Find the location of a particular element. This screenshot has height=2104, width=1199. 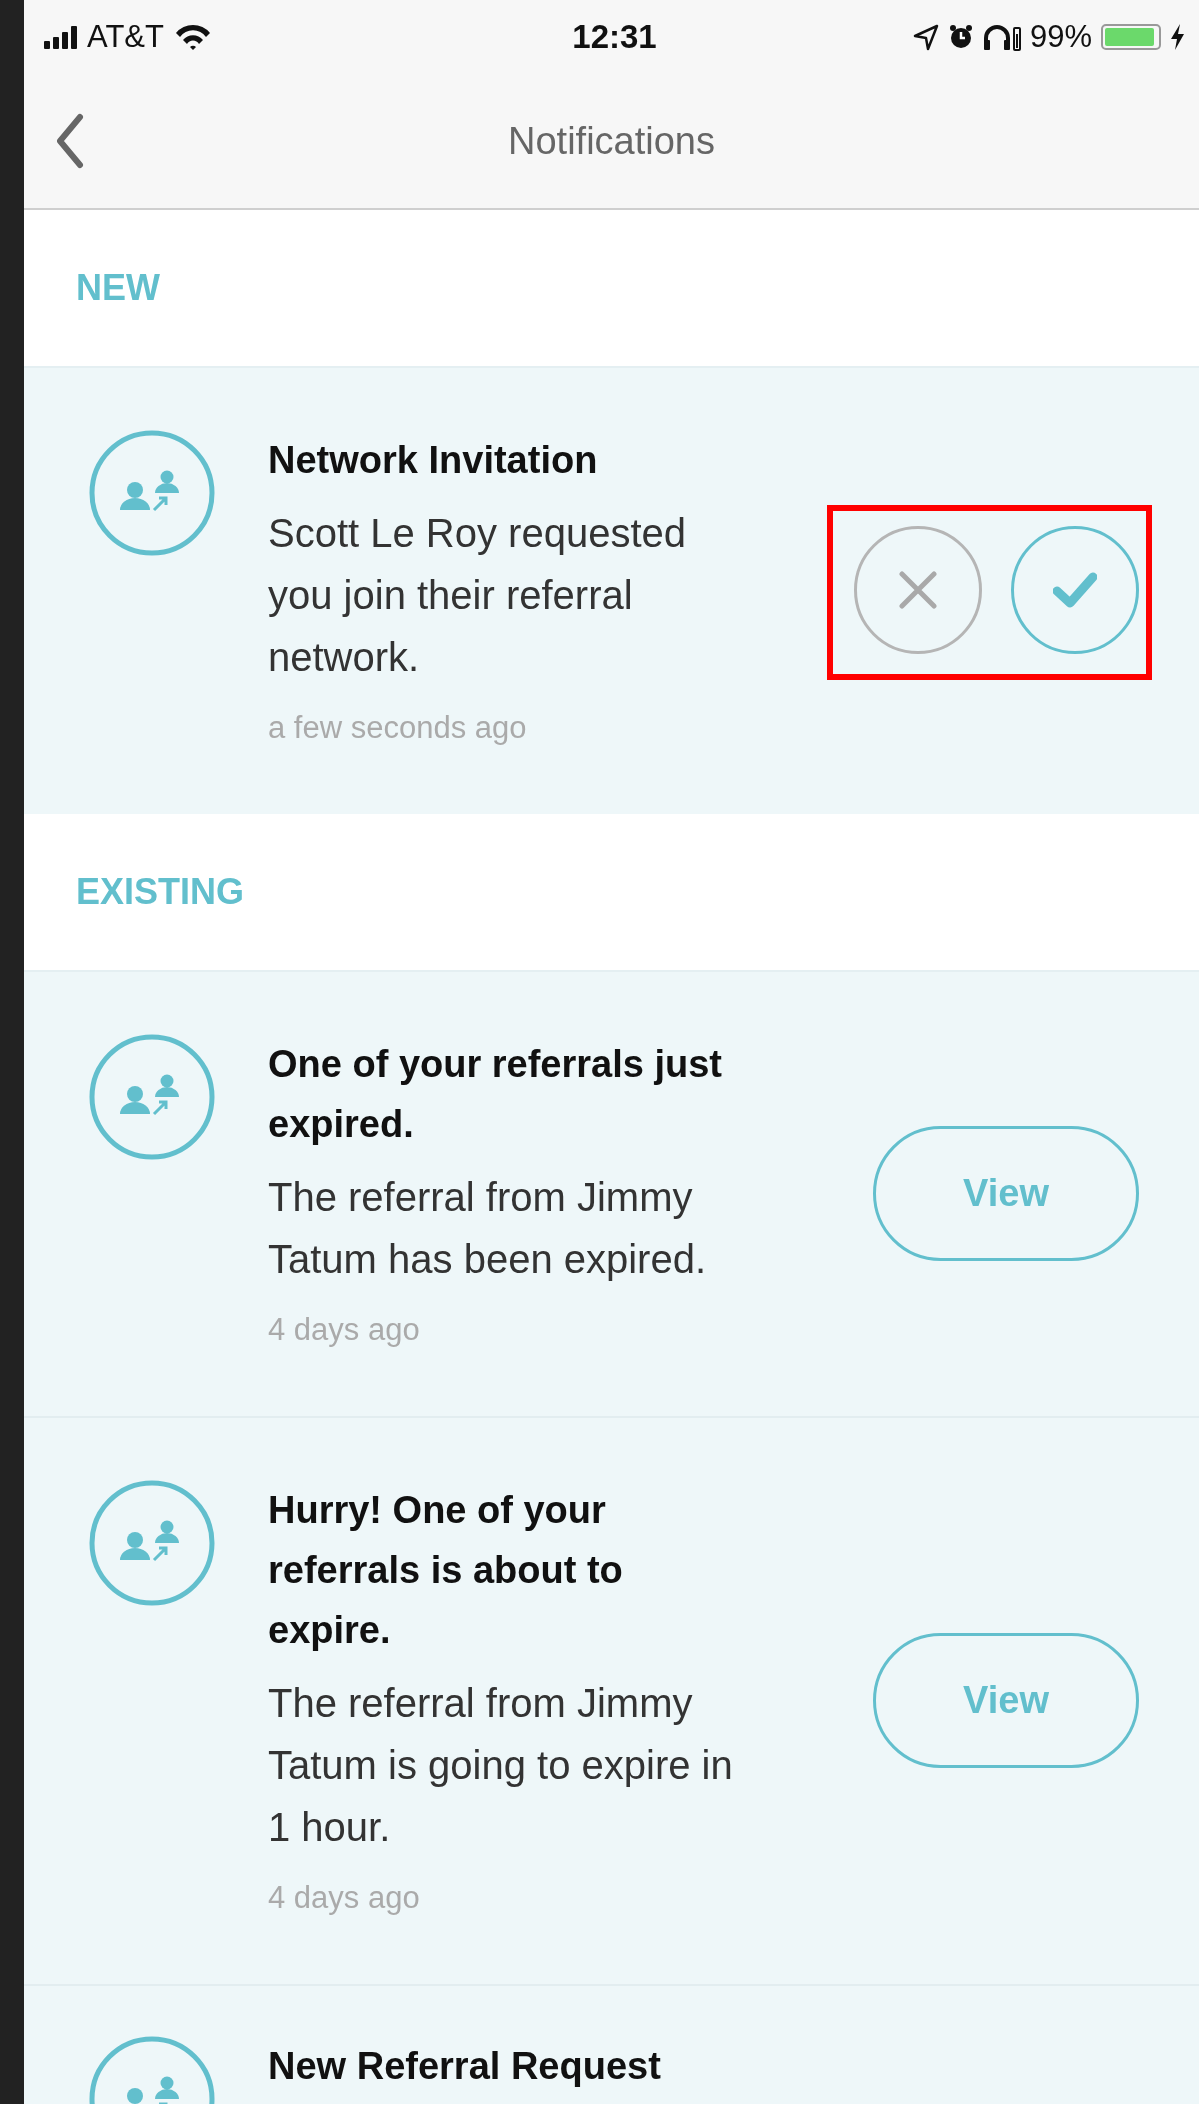

screen-title: Notifications is located at coordinates (611, 141).